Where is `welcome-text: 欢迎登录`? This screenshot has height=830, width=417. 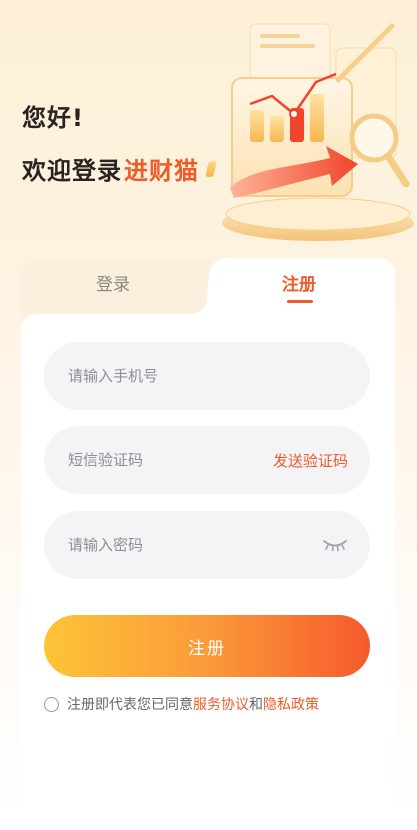
welcome-text: 欢迎登录 is located at coordinates (72, 171).